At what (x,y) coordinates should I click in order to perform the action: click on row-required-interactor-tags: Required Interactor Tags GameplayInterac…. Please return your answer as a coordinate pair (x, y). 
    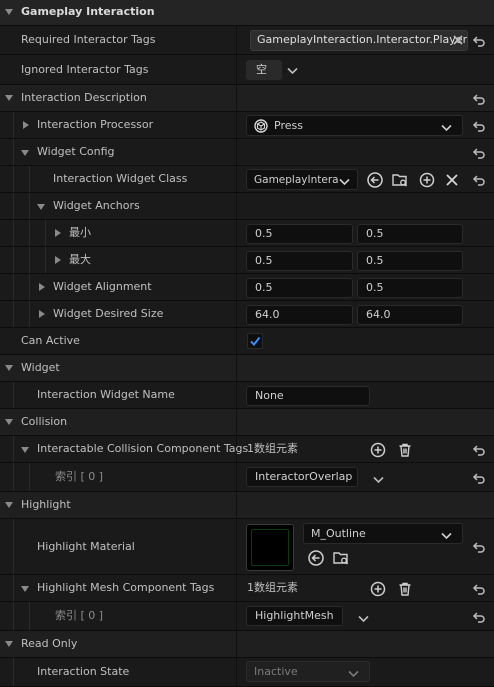
    Looking at the image, I should click on (247, 40).